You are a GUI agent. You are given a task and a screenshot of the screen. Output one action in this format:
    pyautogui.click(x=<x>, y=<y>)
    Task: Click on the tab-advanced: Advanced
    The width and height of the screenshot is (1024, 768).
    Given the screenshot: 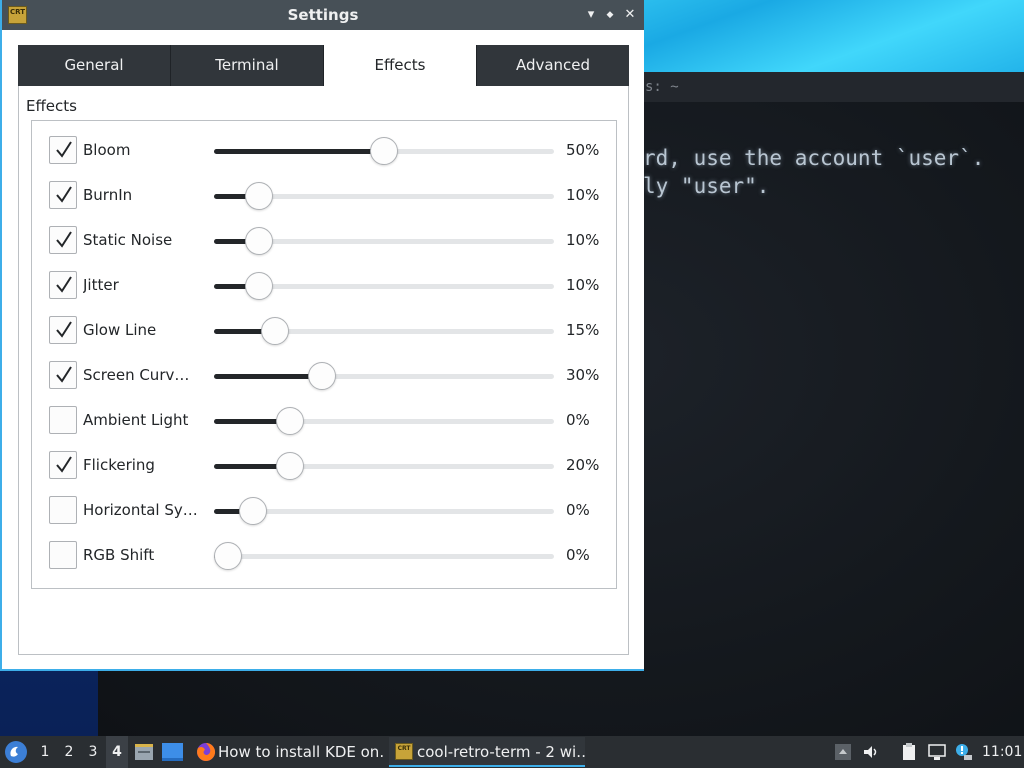 What is the action you would take?
    pyautogui.click(x=553, y=65)
    